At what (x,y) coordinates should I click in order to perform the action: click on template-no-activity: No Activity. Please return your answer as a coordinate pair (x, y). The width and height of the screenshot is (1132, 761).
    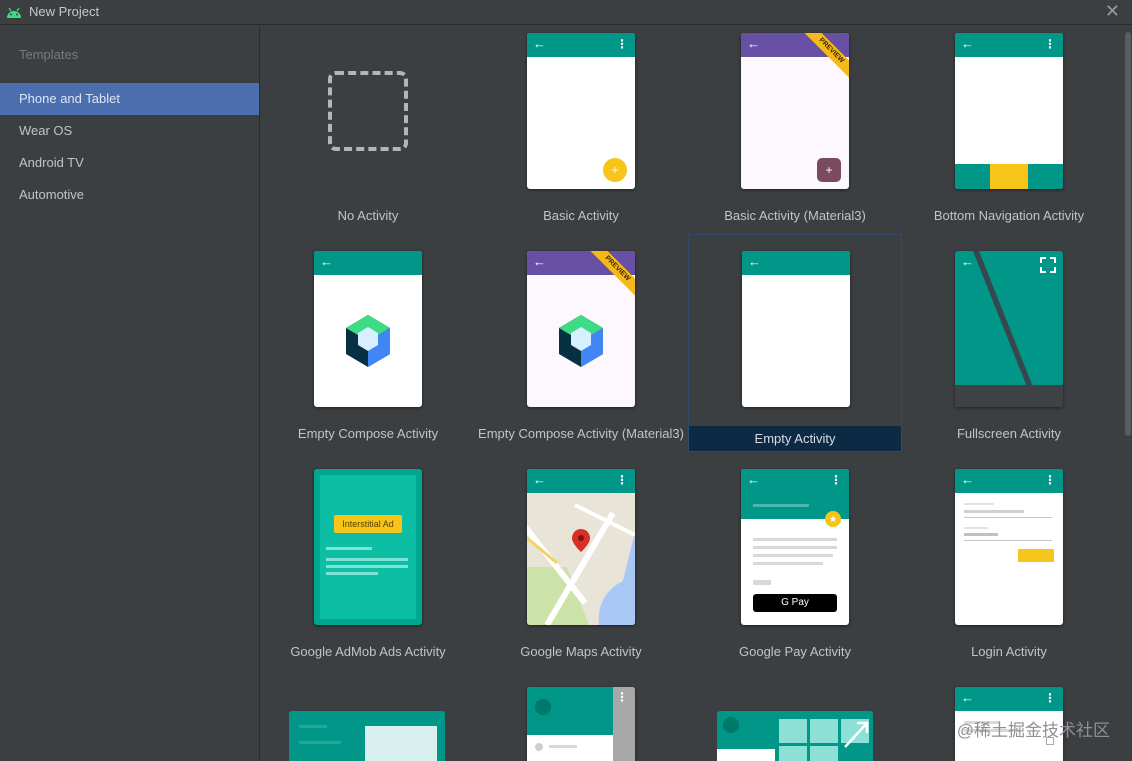
    Looking at the image, I should click on (368, 135).